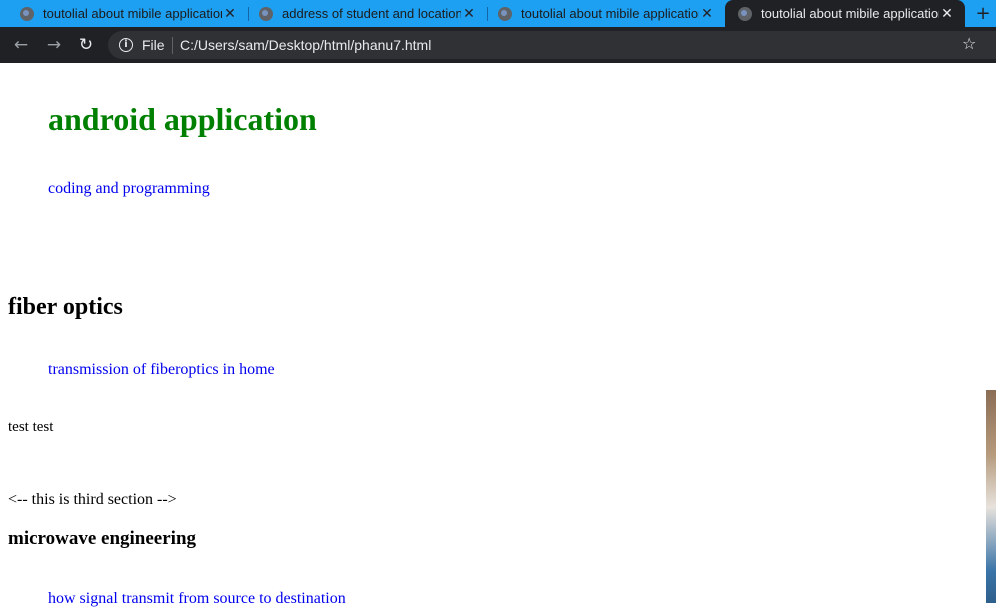  Describe the element at coordinates (54, 45) in the screenshot. I see `forward-arrow-icon: →` at that location.